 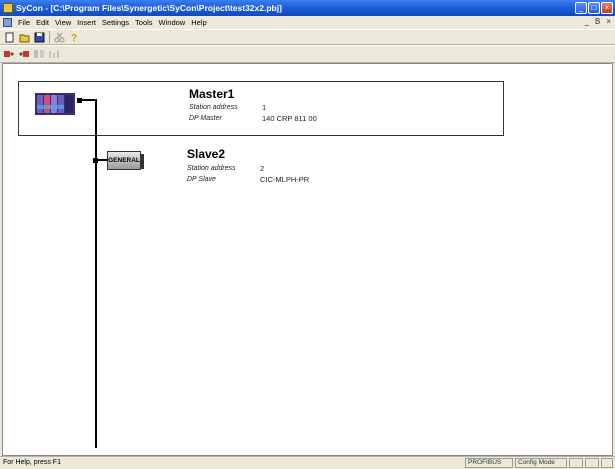 I want to click on profibus-line, so click(x=96, y=273).